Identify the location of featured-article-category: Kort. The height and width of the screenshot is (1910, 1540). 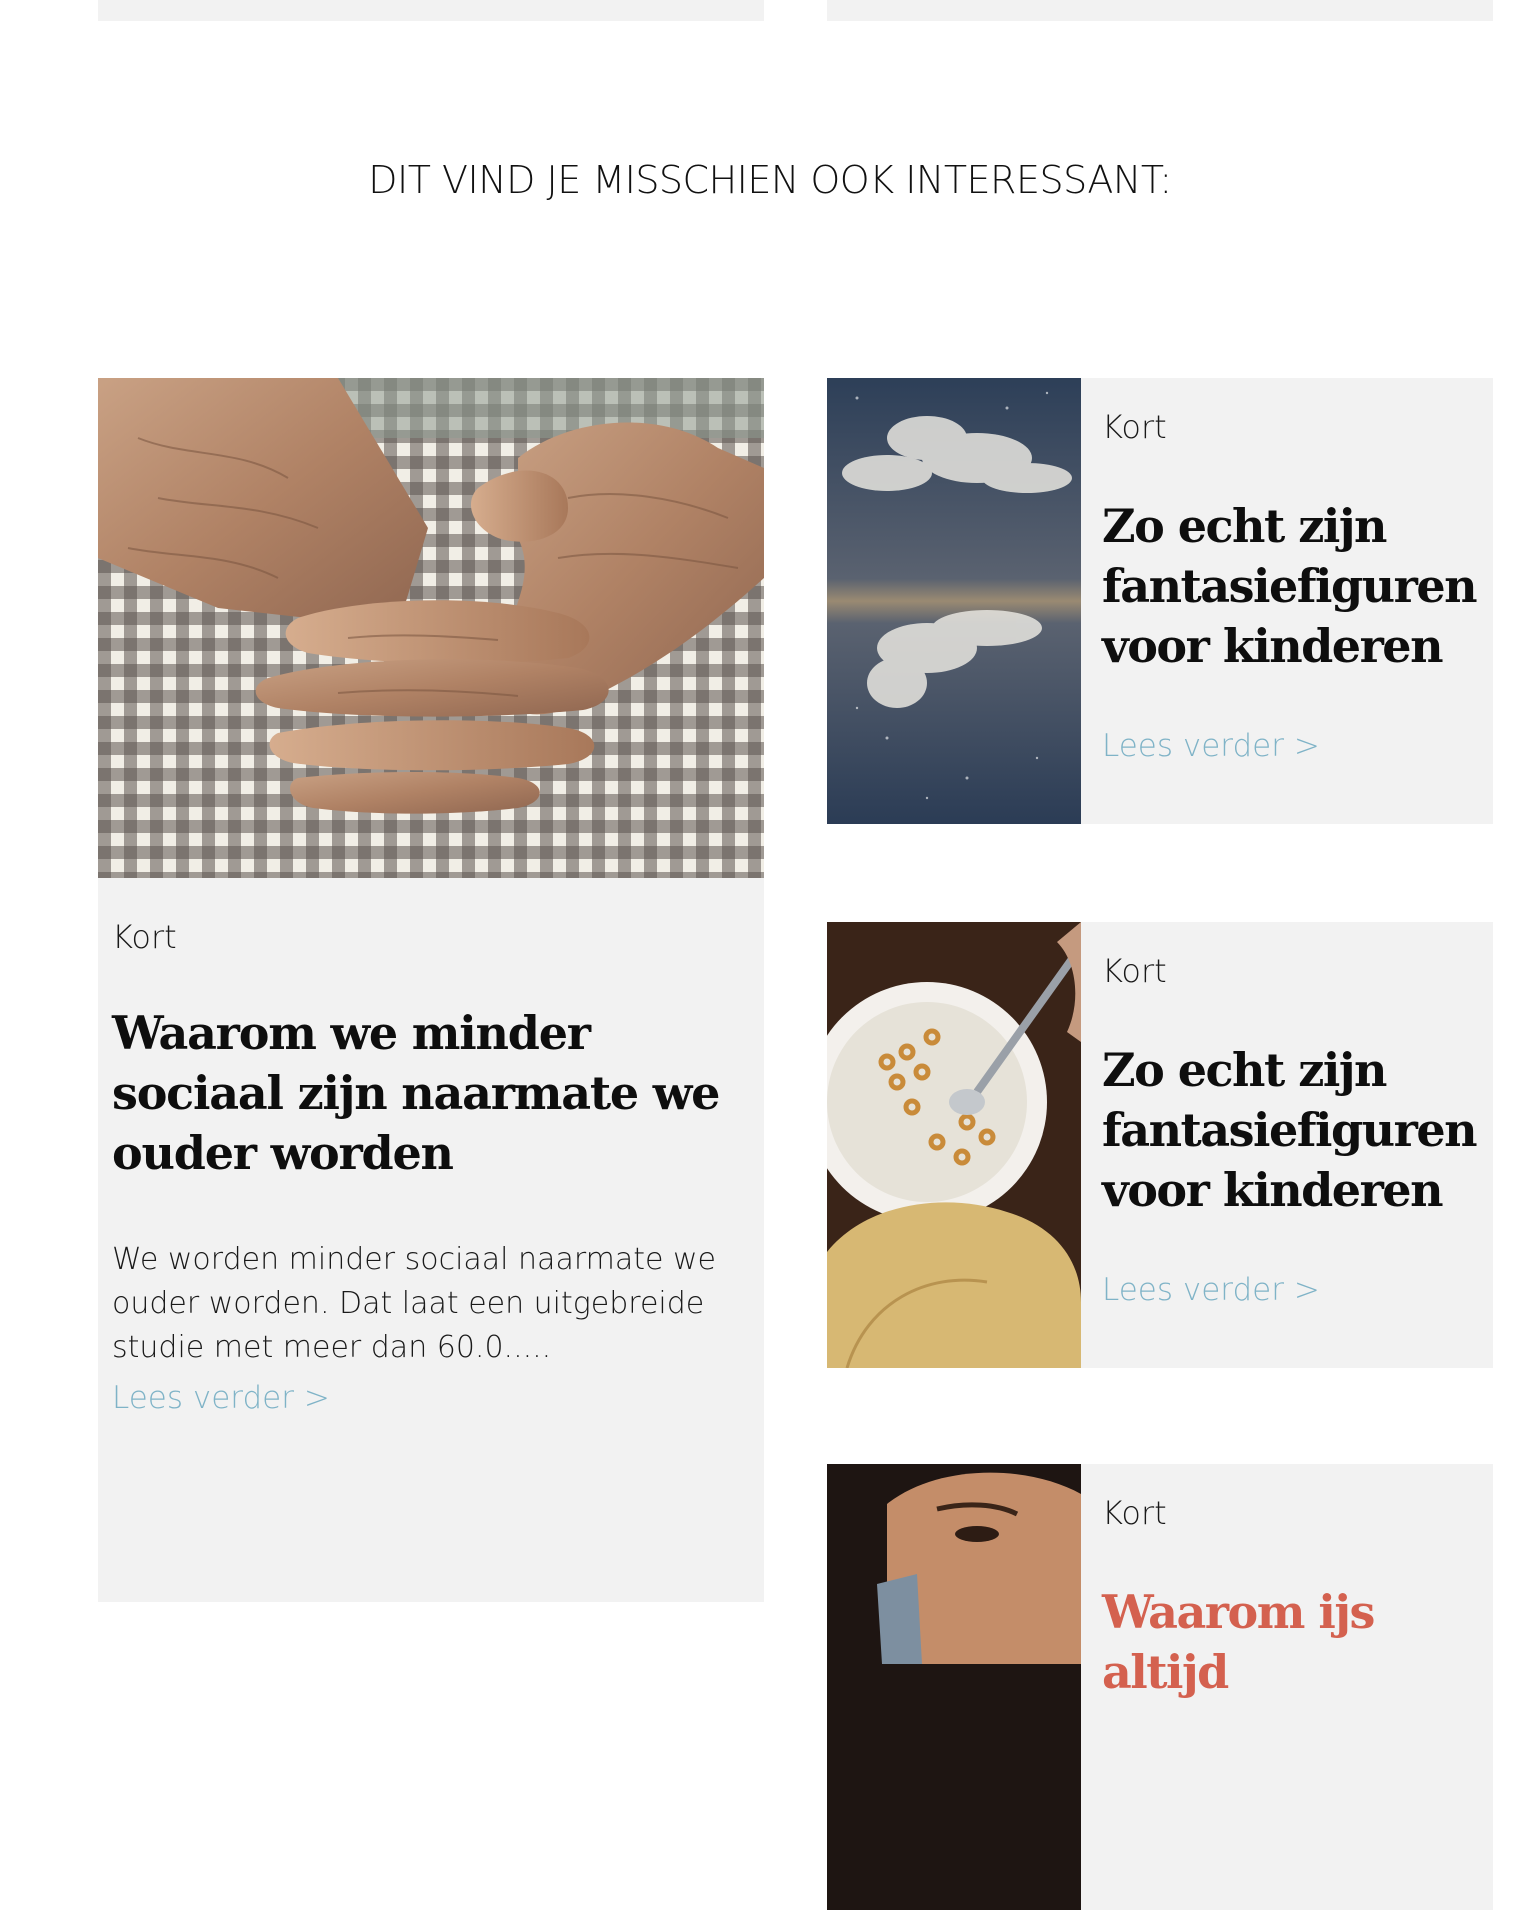
(144, 937).